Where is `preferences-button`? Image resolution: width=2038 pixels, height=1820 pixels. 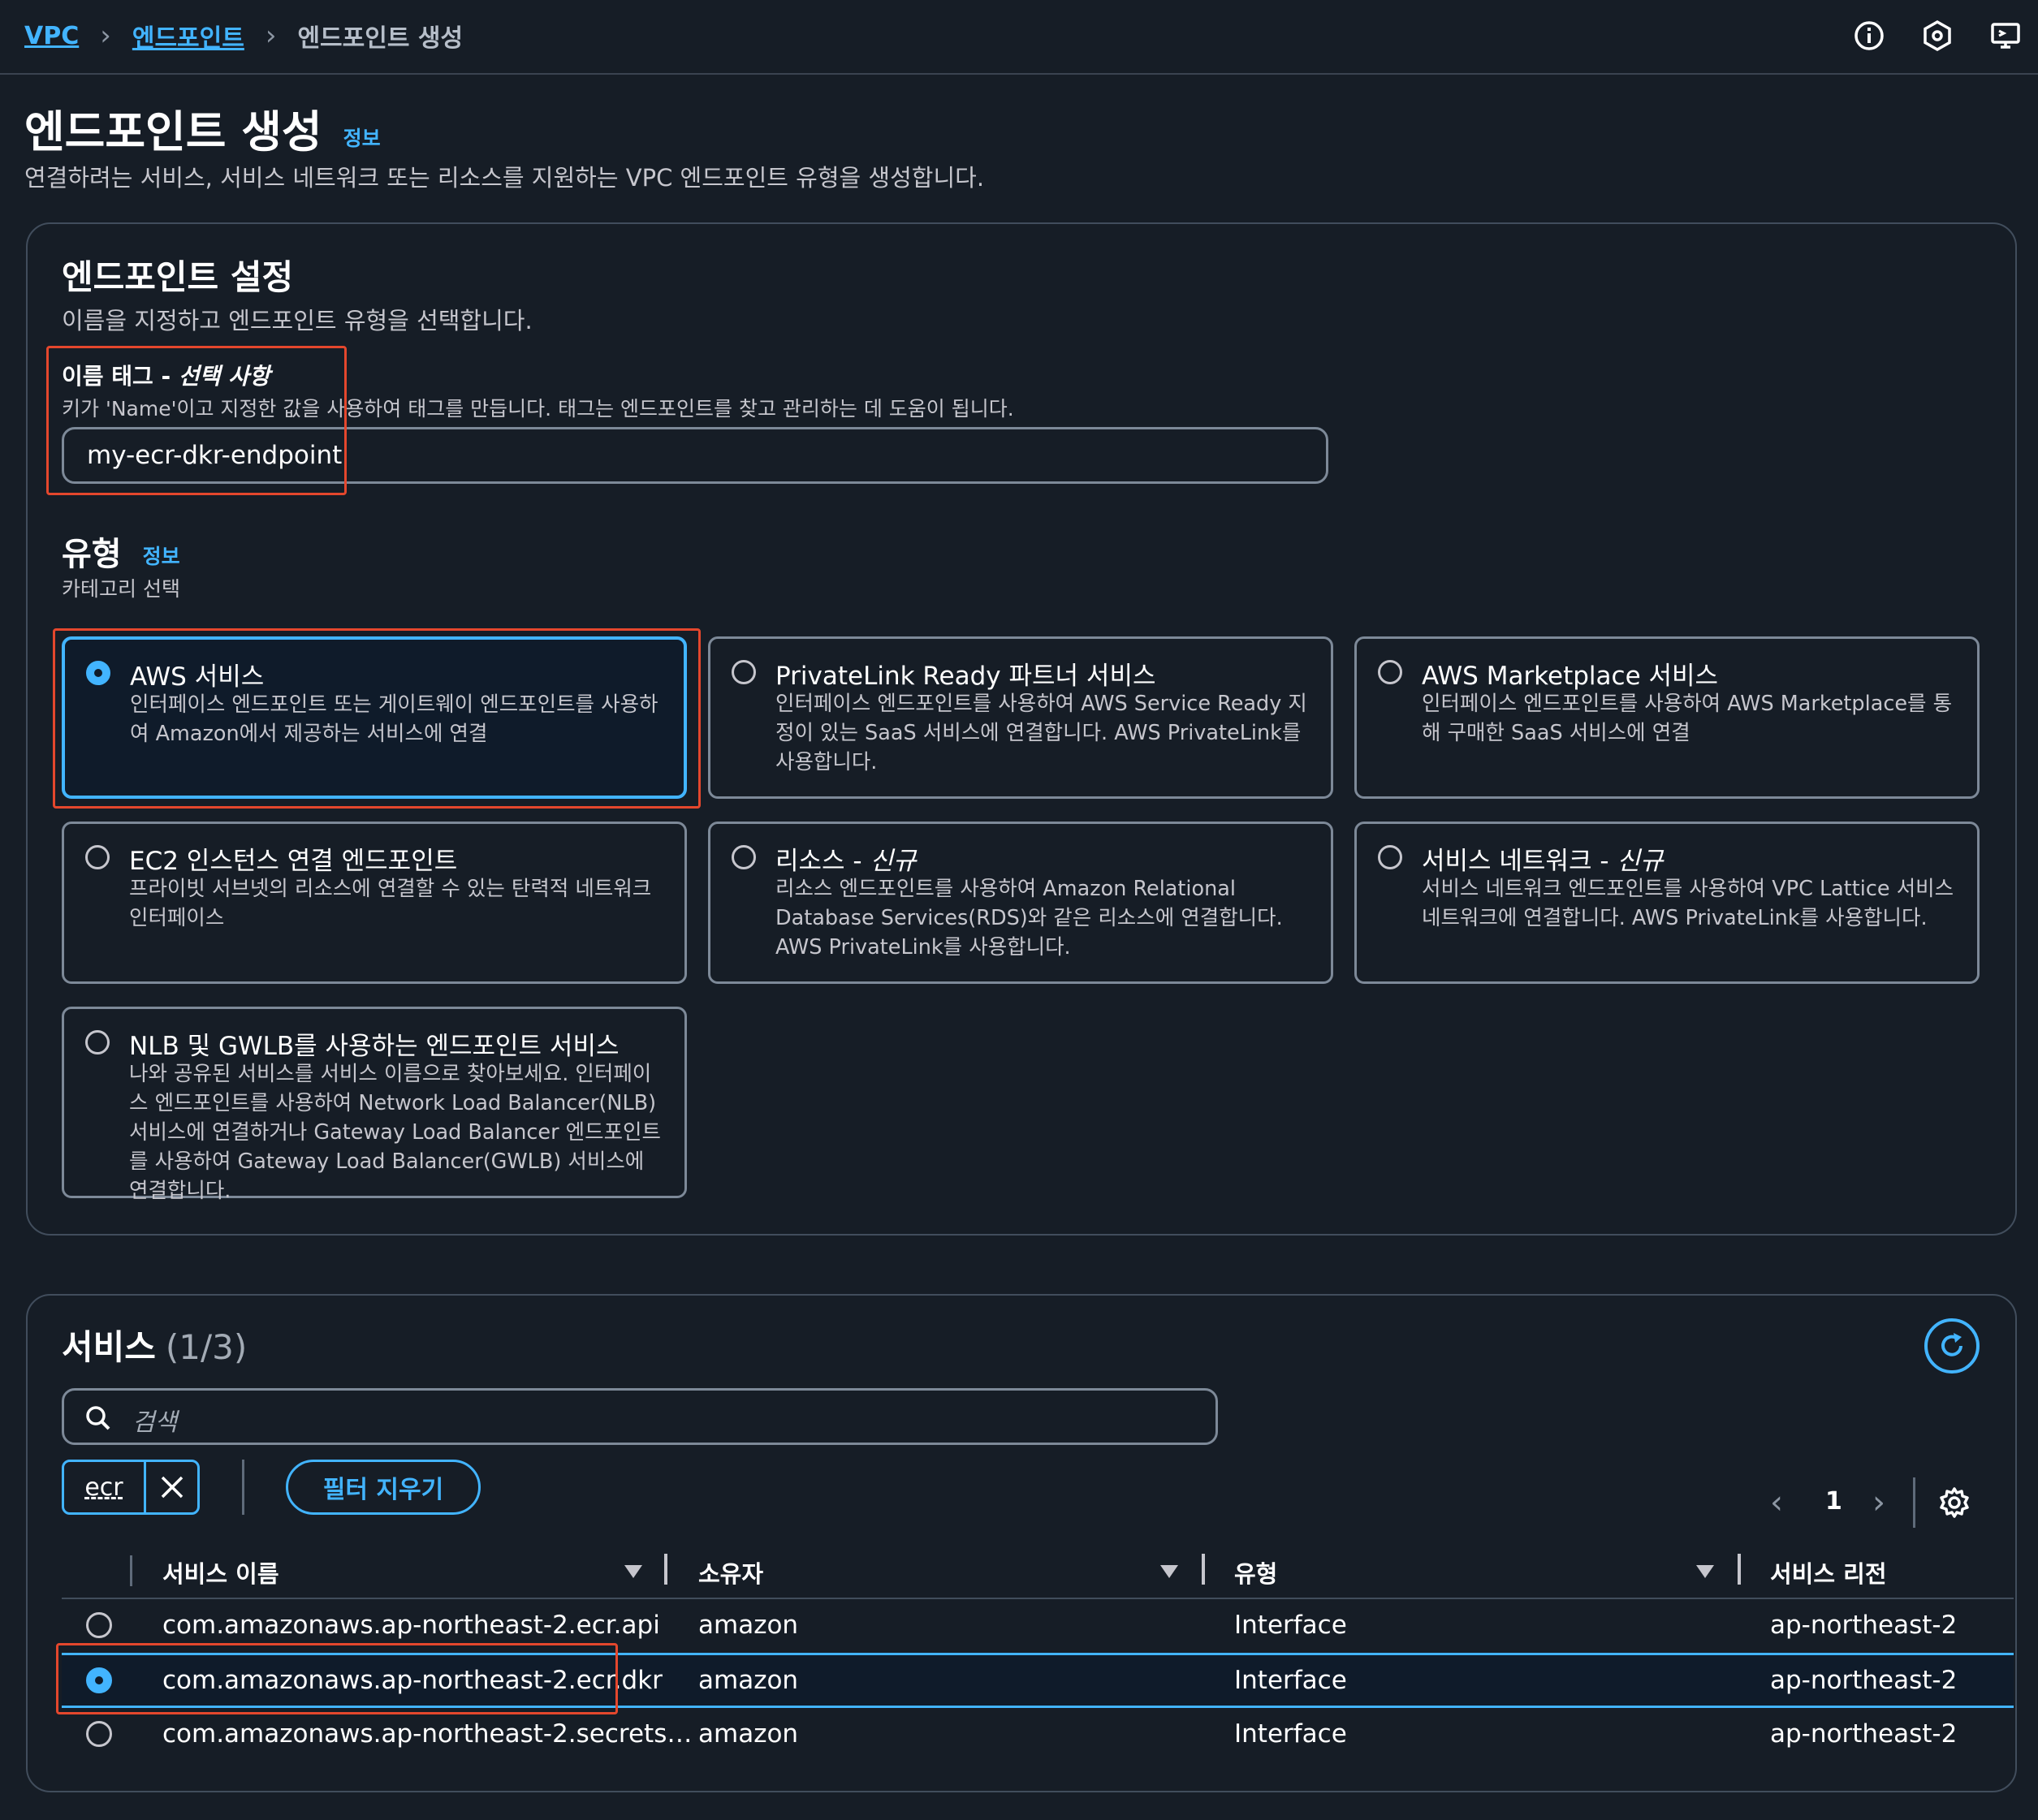
preferences-button is located at coordinates (1954, 1505).